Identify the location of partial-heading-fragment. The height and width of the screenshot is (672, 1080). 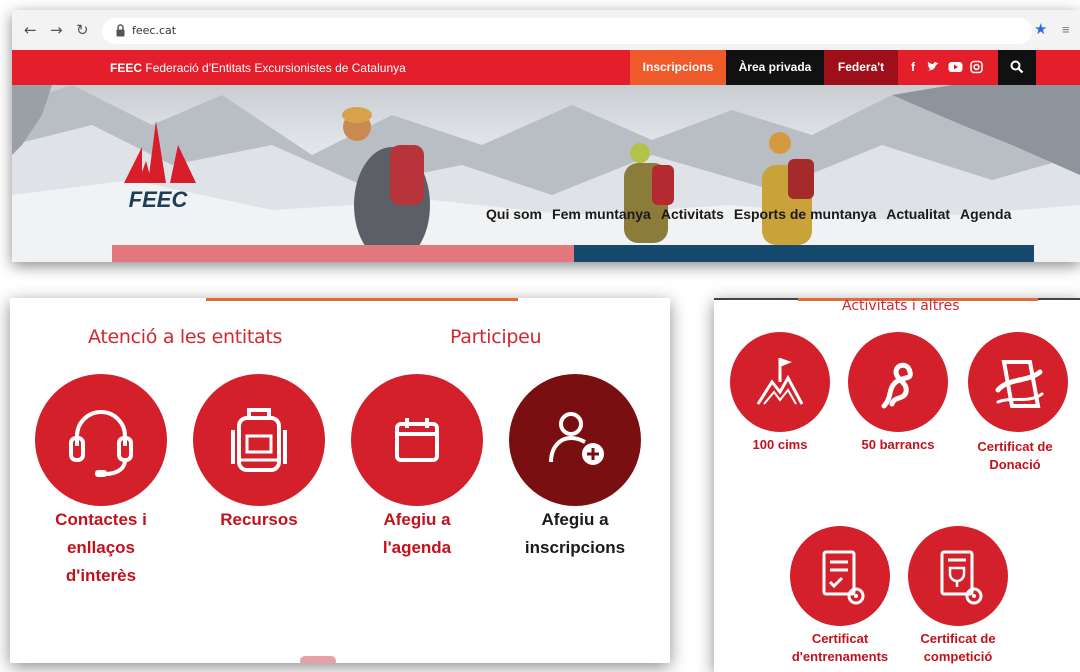
(318, 659).